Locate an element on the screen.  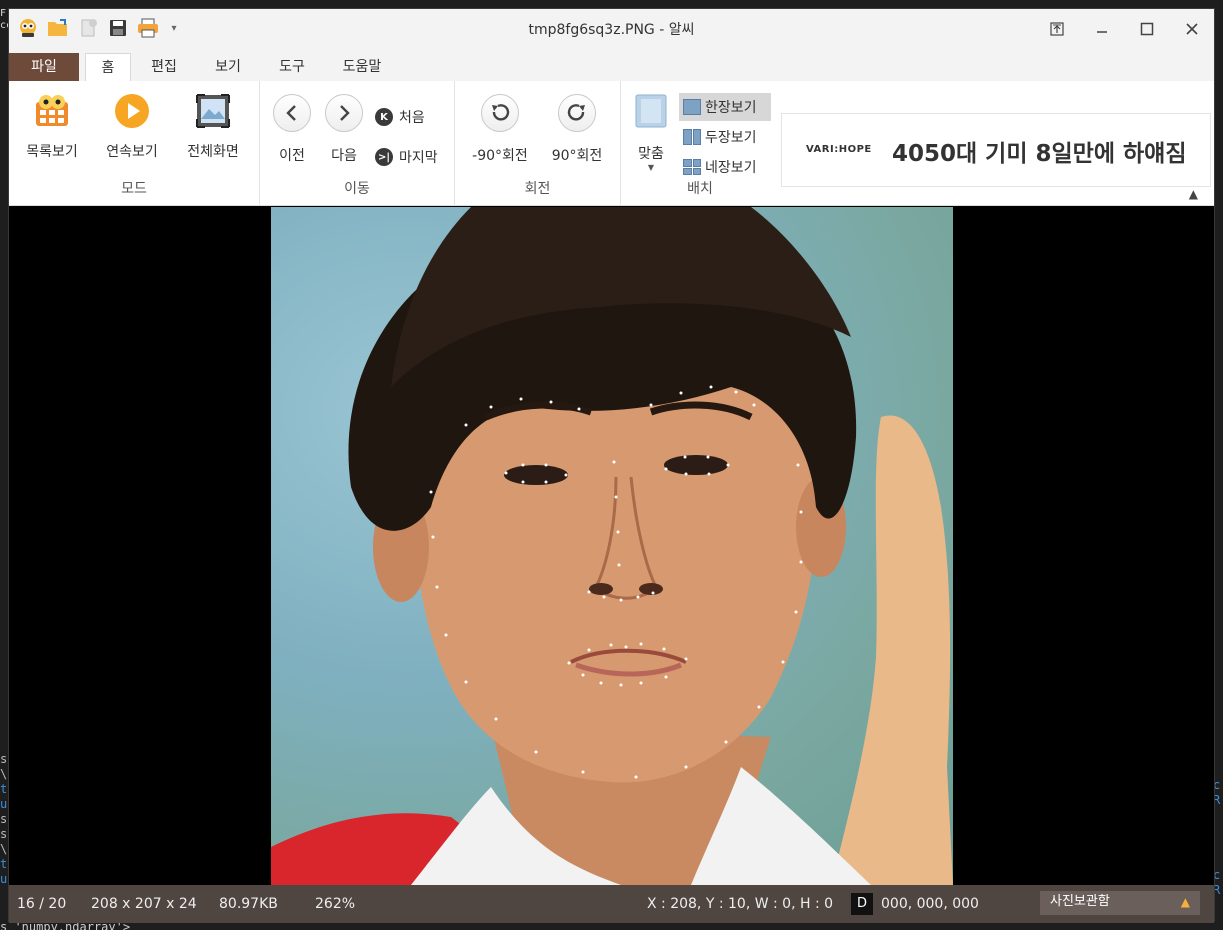
image-index: 16 / 20 is located at coordinates (42, 904).